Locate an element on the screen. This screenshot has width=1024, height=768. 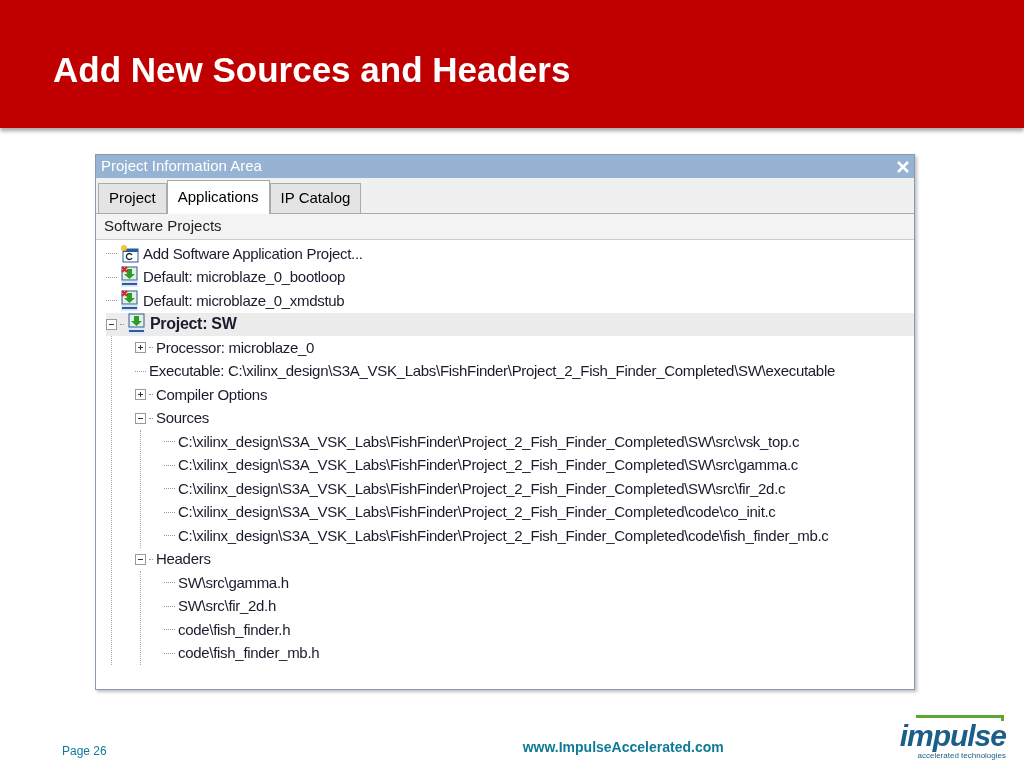
tree-item-label: SW\src\fir_2d.h is located at coordinates (227, 606).